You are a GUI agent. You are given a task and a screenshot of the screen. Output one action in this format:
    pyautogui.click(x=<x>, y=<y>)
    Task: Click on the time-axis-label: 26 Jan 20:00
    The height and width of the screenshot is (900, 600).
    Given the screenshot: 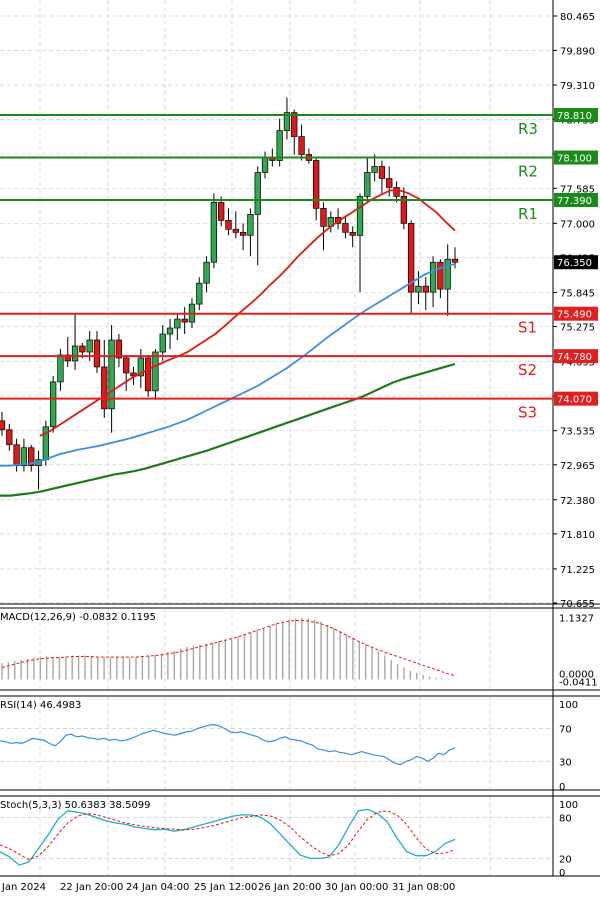 What is the action you would take?
    pyautogui.click(x=289, y=887)
    